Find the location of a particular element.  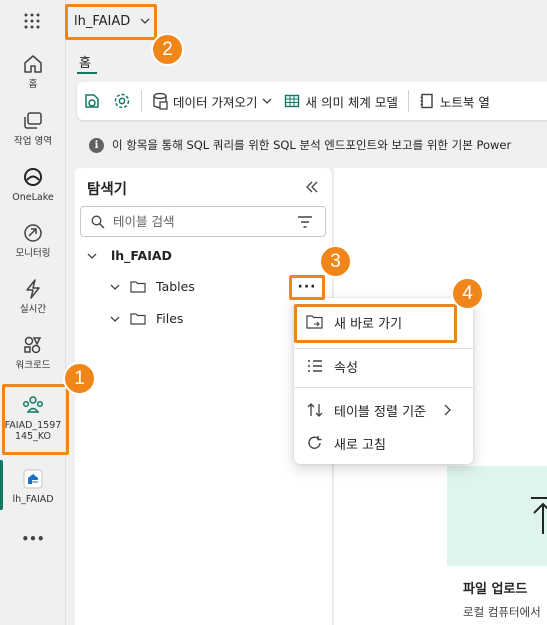

rail-item-onelake: OneLake is located at coordinates (33, 184).